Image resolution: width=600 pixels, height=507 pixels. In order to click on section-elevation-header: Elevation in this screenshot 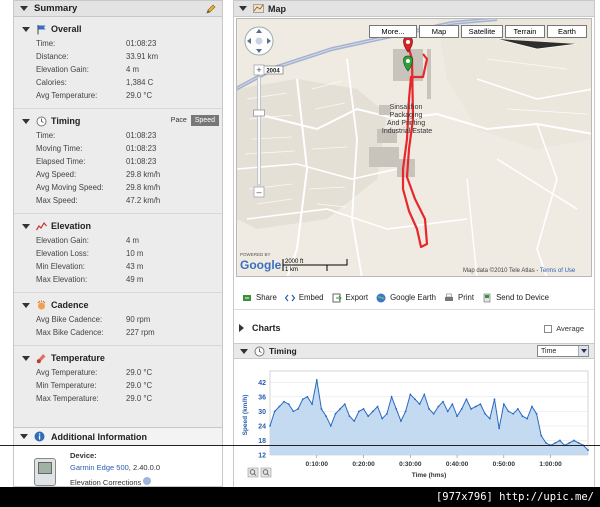, I will do `click(118, 226)`.